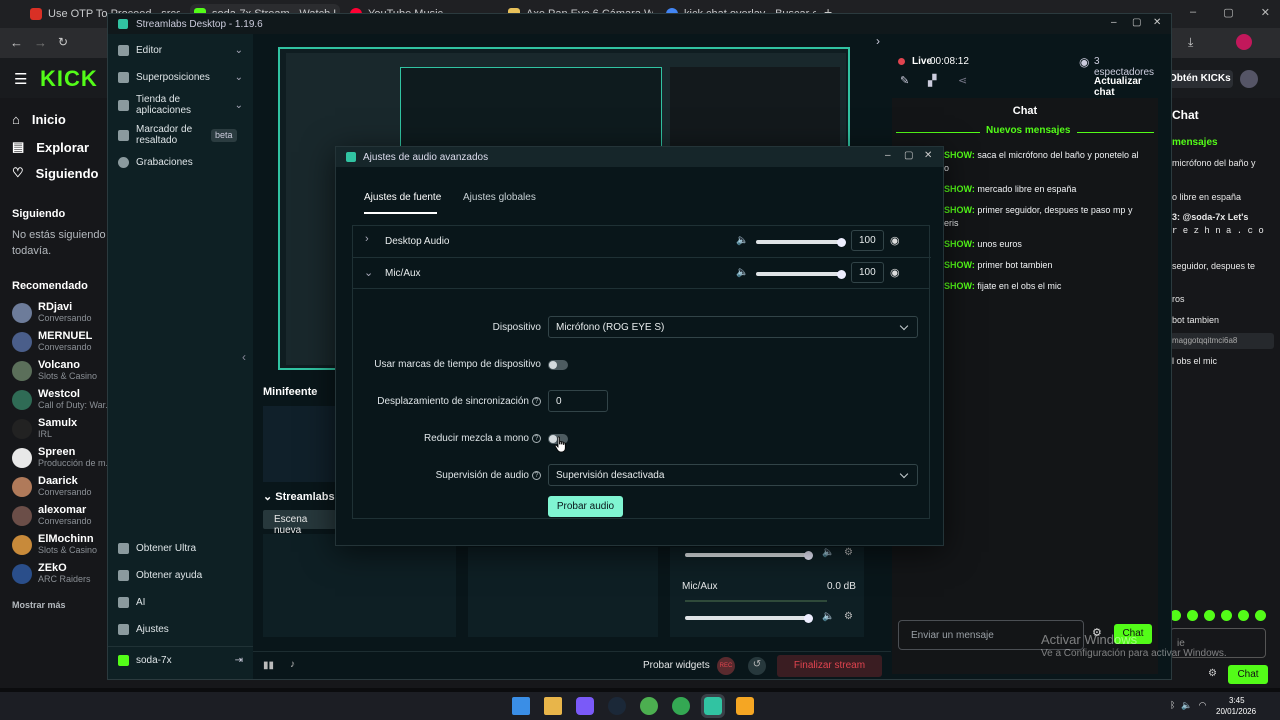 This screenshot has width=1280, height=720. Describe the element at coordinates (521, 706) in the screenshot. I see `start-icon` at that location.